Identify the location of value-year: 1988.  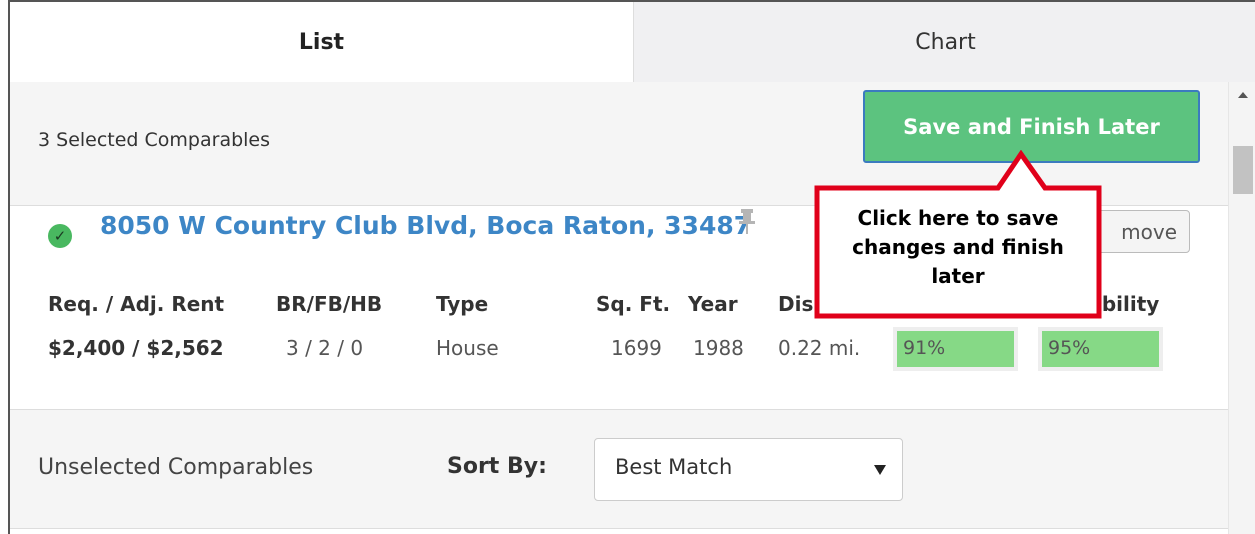
(718, 348).